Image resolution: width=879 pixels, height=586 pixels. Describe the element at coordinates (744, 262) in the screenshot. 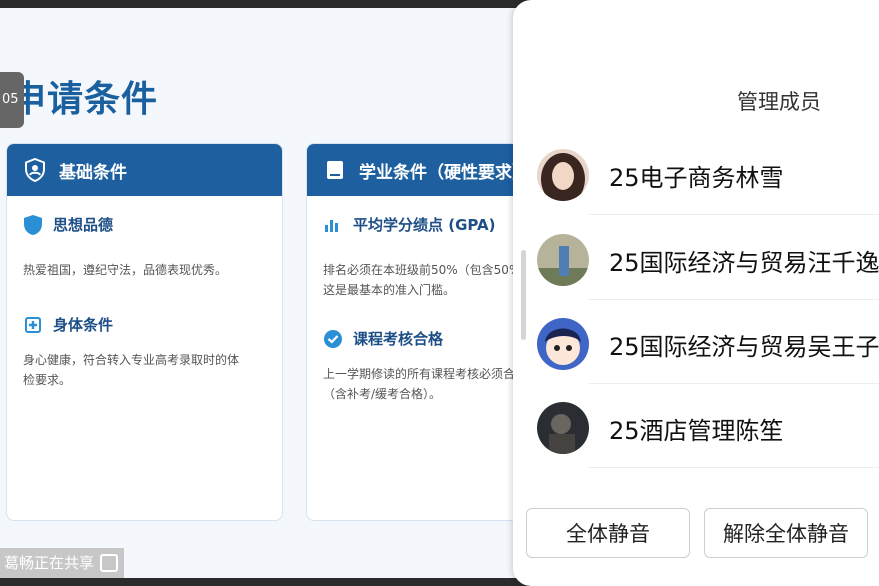

I see `member-name: 25国际经济与贸易汪千逸` at that location.